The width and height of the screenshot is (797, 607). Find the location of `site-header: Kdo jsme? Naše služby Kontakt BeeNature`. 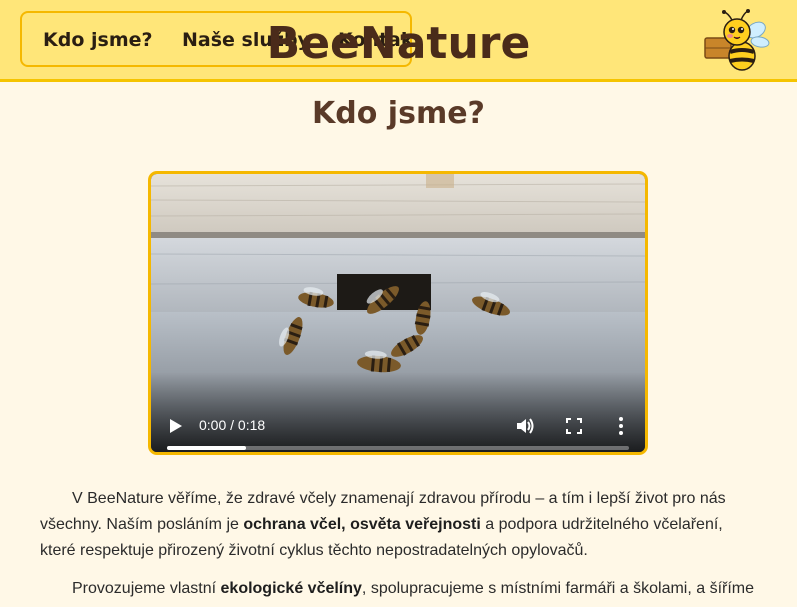

site-header: Kdo jsme? Naše služby Kontakt BeeNature is located at coordinates (398, 41).